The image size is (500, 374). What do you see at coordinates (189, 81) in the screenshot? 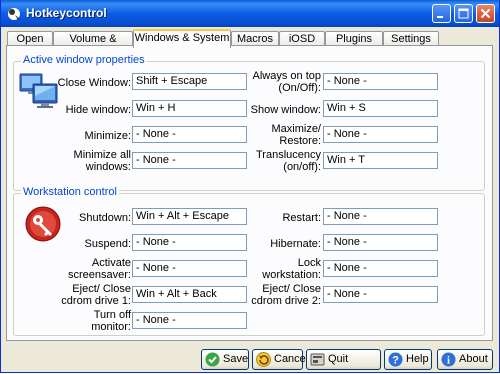
I see `close-window-hotkey: Shift + Escape` at bounding box center [189, 81].